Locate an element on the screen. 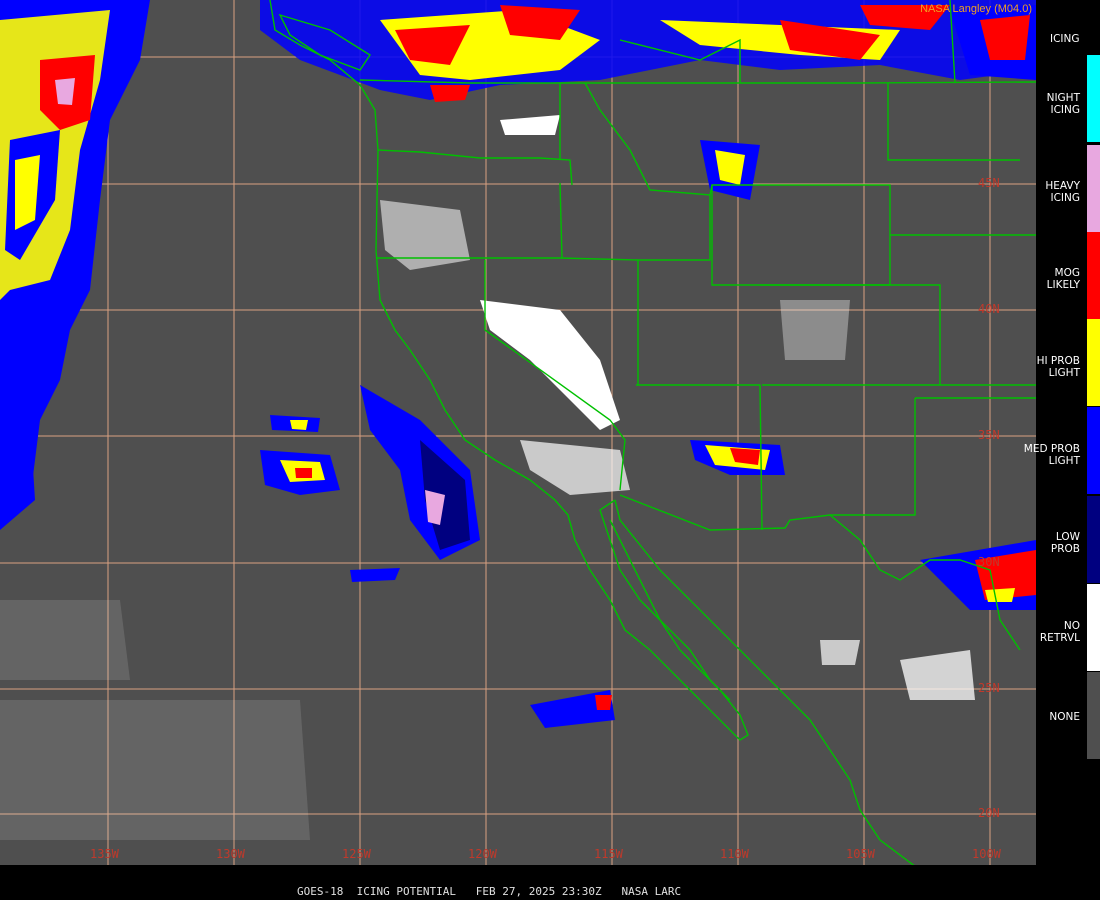  legend-swatch-no-retrieval is located at coordinates (1093, 627).